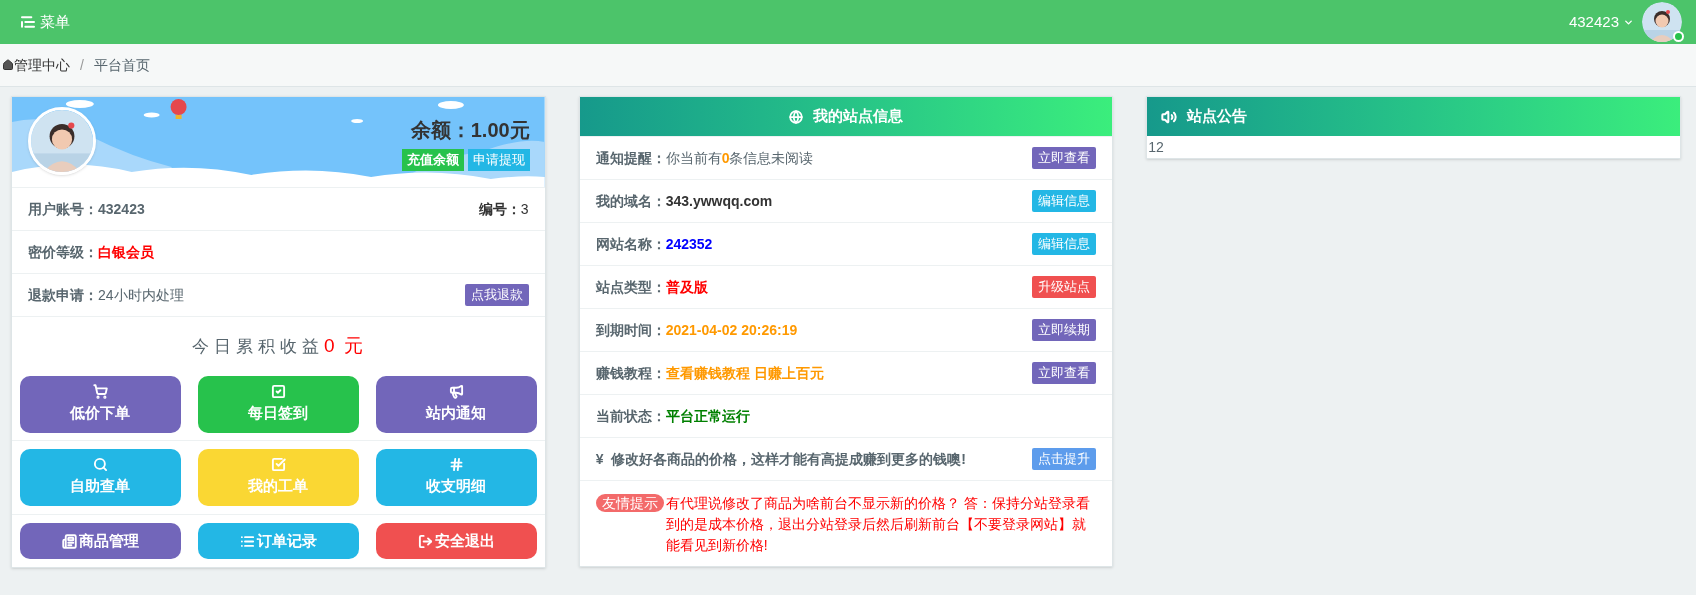  I want to click on action-button: 升级站点, so click(1064, 287).